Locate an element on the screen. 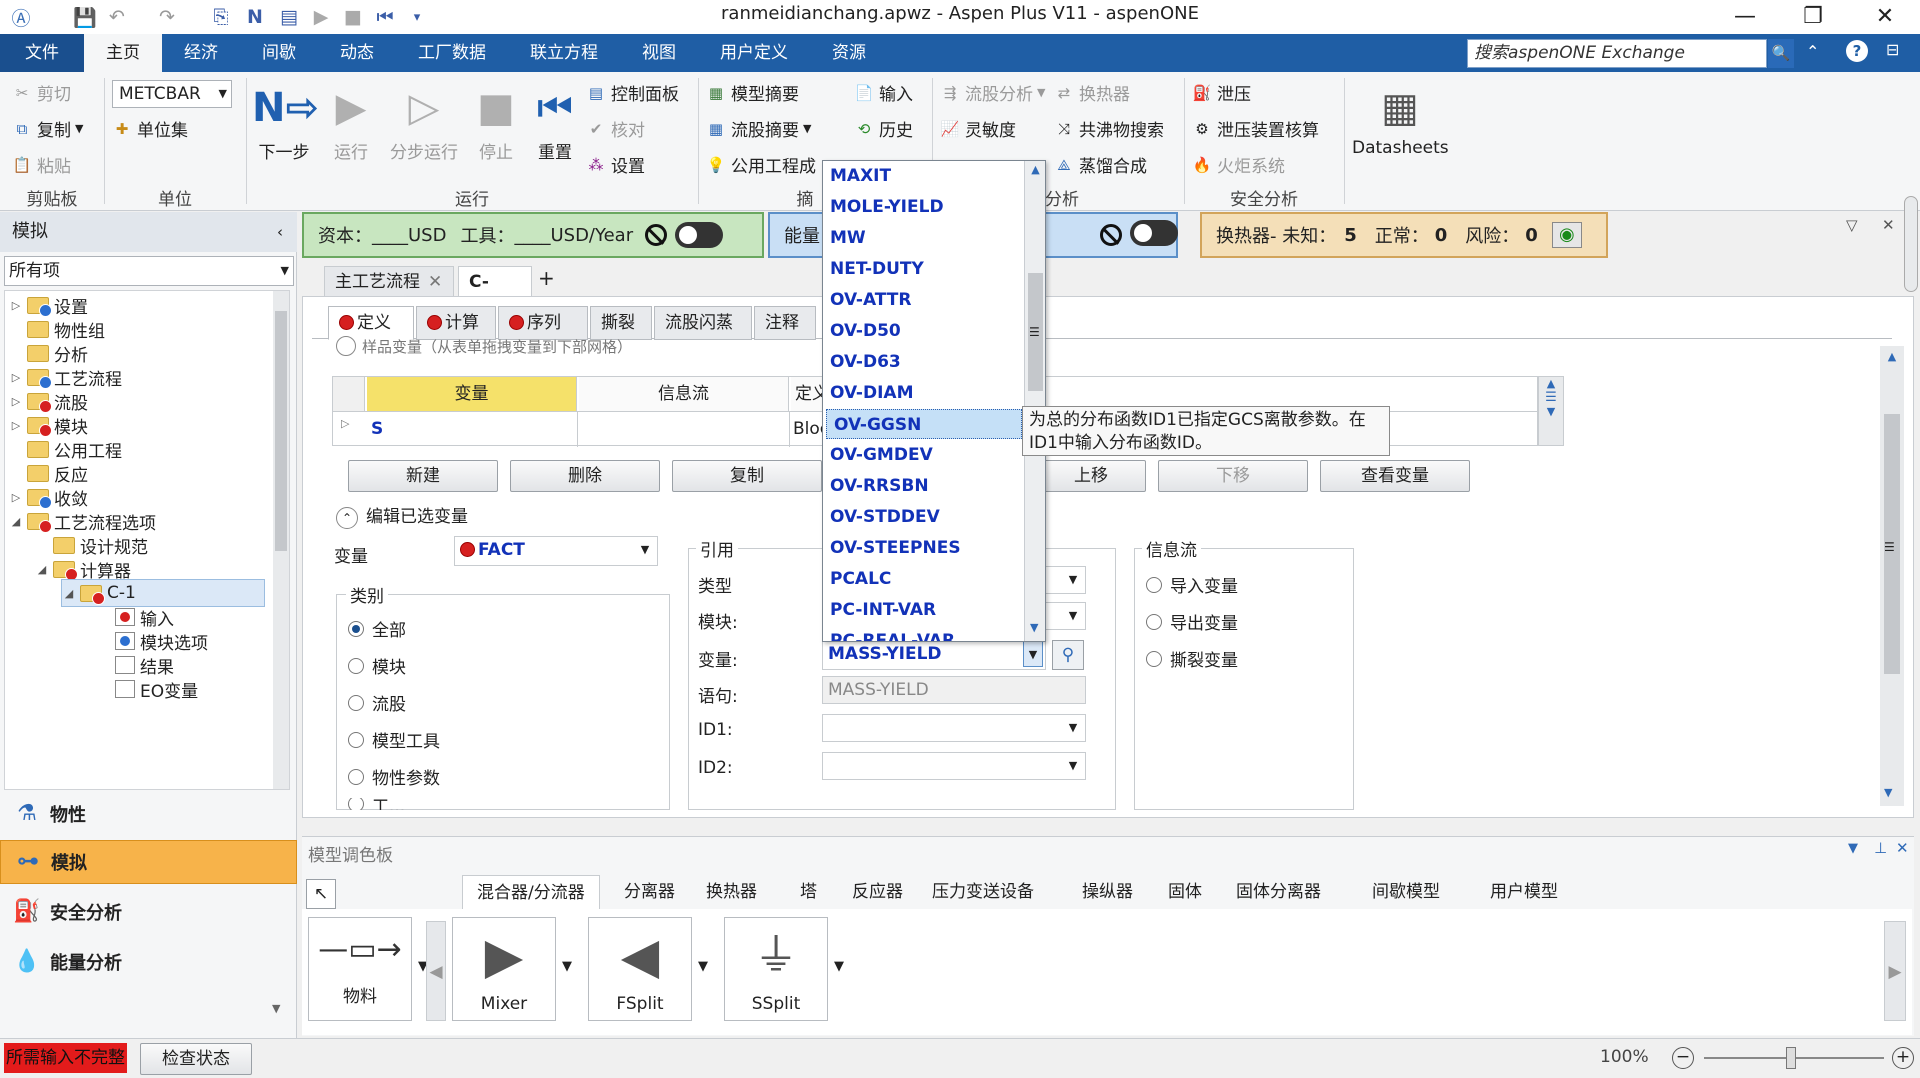  search-input: 搜索aspenONE Exchange is located at coordinates (1617, 53).